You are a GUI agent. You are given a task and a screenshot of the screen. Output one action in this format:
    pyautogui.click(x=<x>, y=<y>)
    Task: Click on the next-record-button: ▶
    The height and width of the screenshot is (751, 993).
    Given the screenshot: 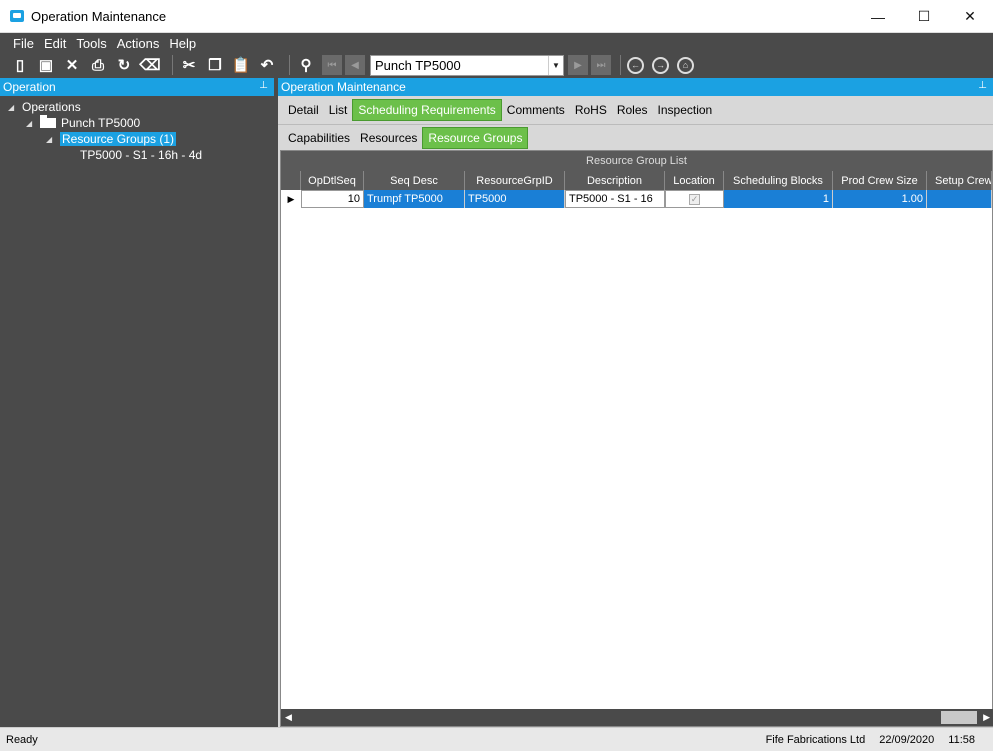 What is the action you would take?
    pyautogui.click(x=578, y=65)
    